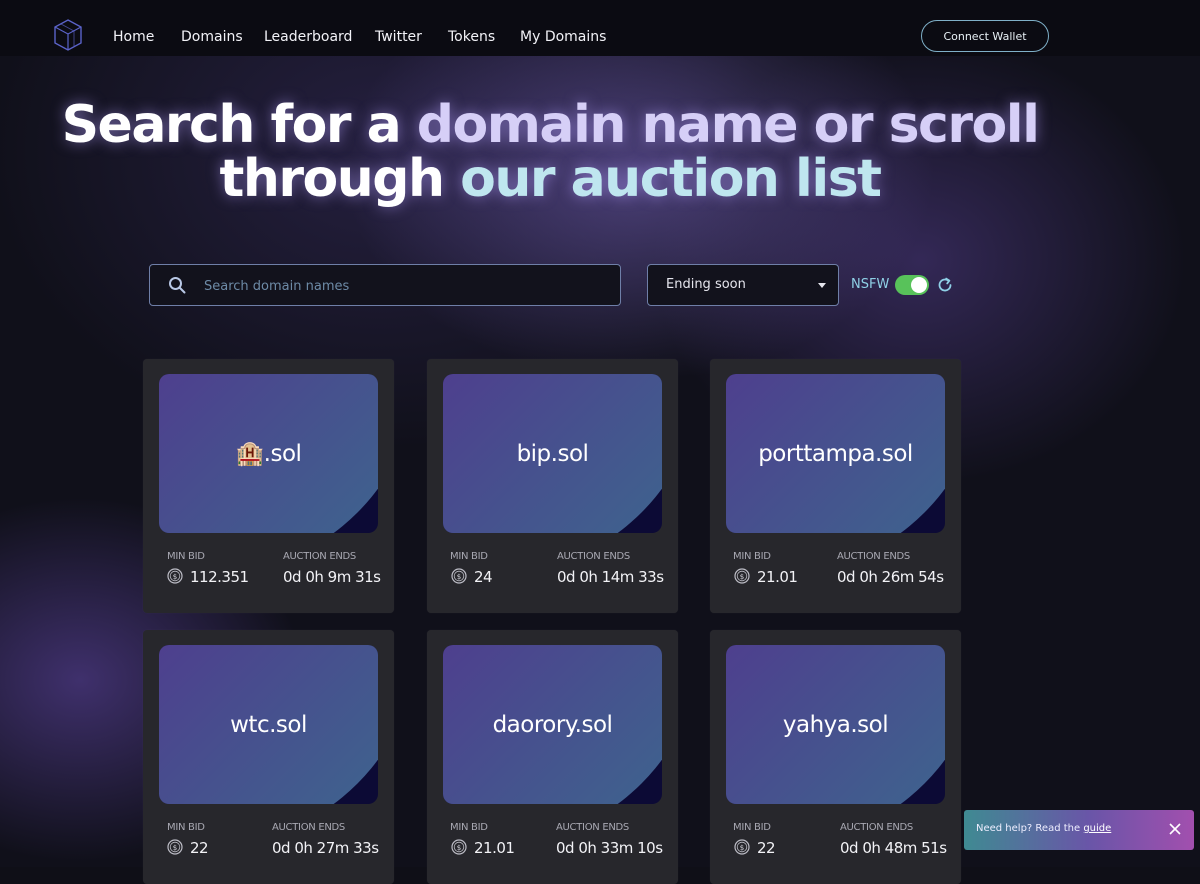 The image size is (1200, 884). I want to click on nsfw-toggle, so click(912, 285).